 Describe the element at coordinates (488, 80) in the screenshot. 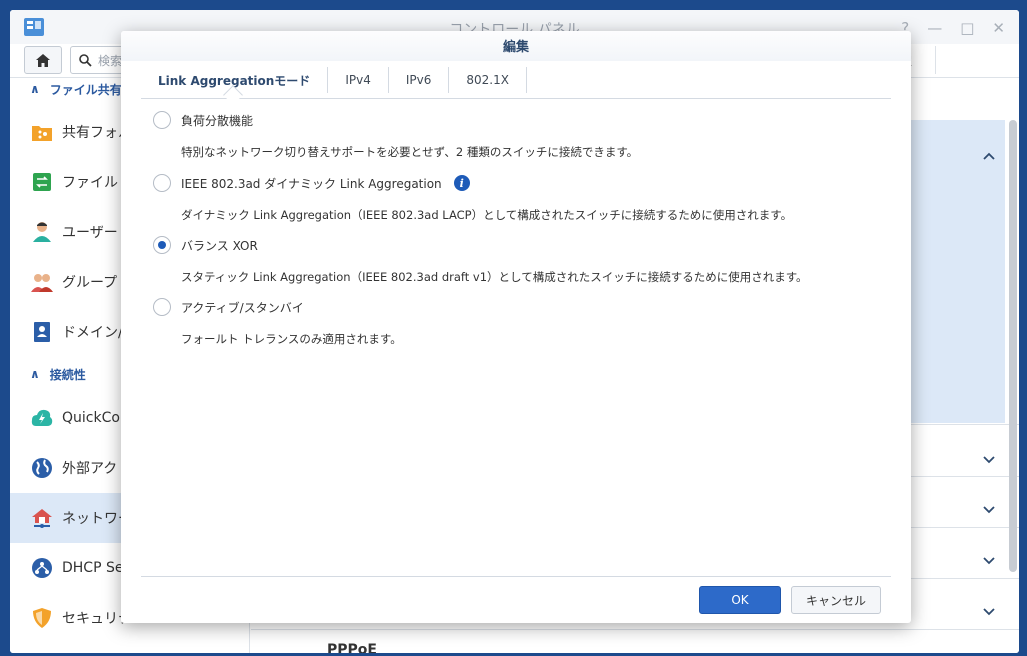

I see `tab-802-1x: 802.1X` at that location.